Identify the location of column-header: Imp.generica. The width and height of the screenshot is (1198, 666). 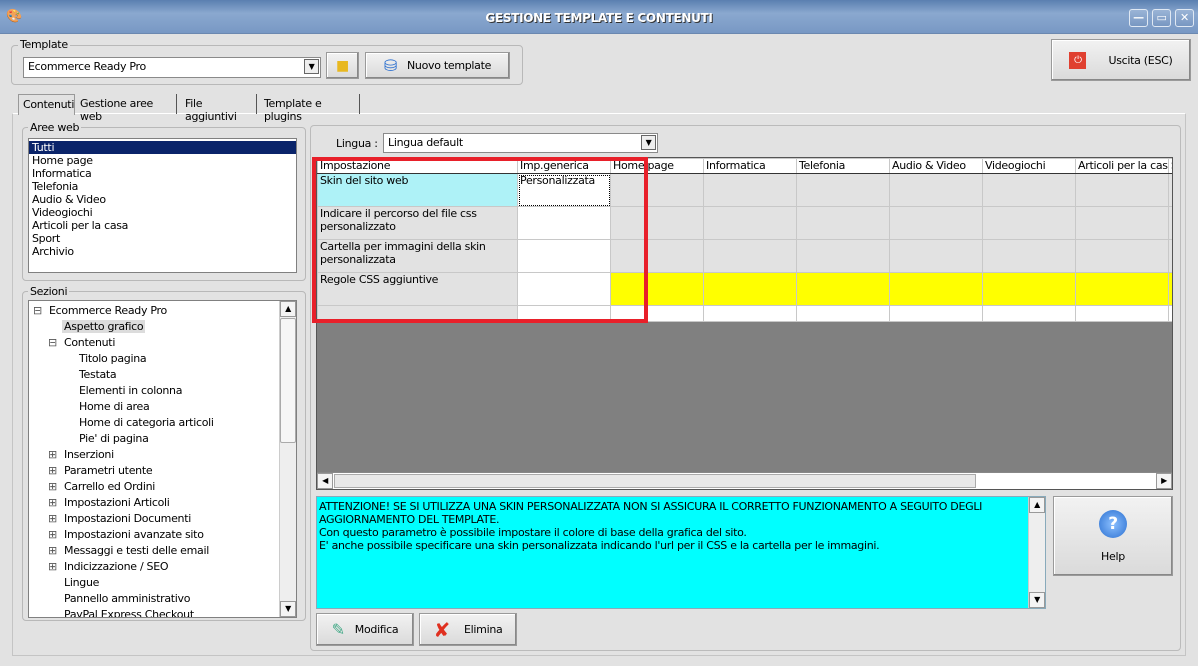
(564, 166).